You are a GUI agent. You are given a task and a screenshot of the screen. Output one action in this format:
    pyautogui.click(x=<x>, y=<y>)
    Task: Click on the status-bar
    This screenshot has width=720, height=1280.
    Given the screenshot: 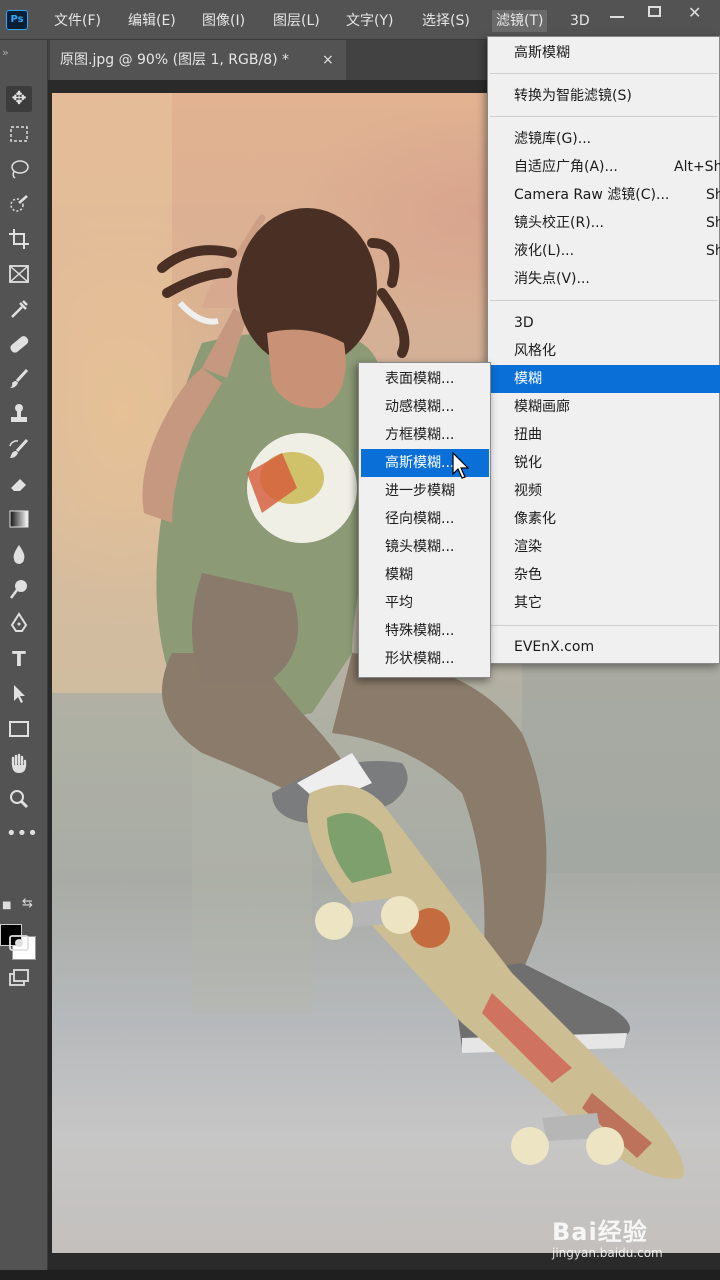 What is the action you would take?
    pyautogui.click(x=360, y=1275)
    